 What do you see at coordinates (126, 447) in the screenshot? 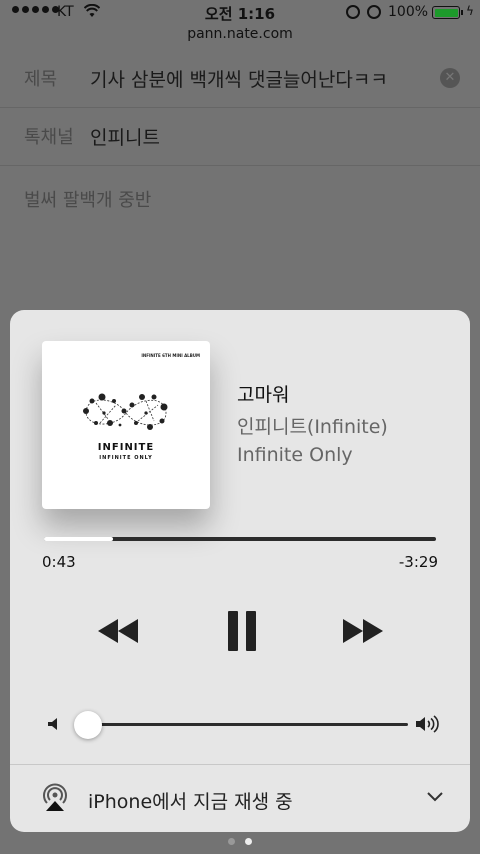
I see `album-logo-text: INFINITE` at bounding box center [126, 447].